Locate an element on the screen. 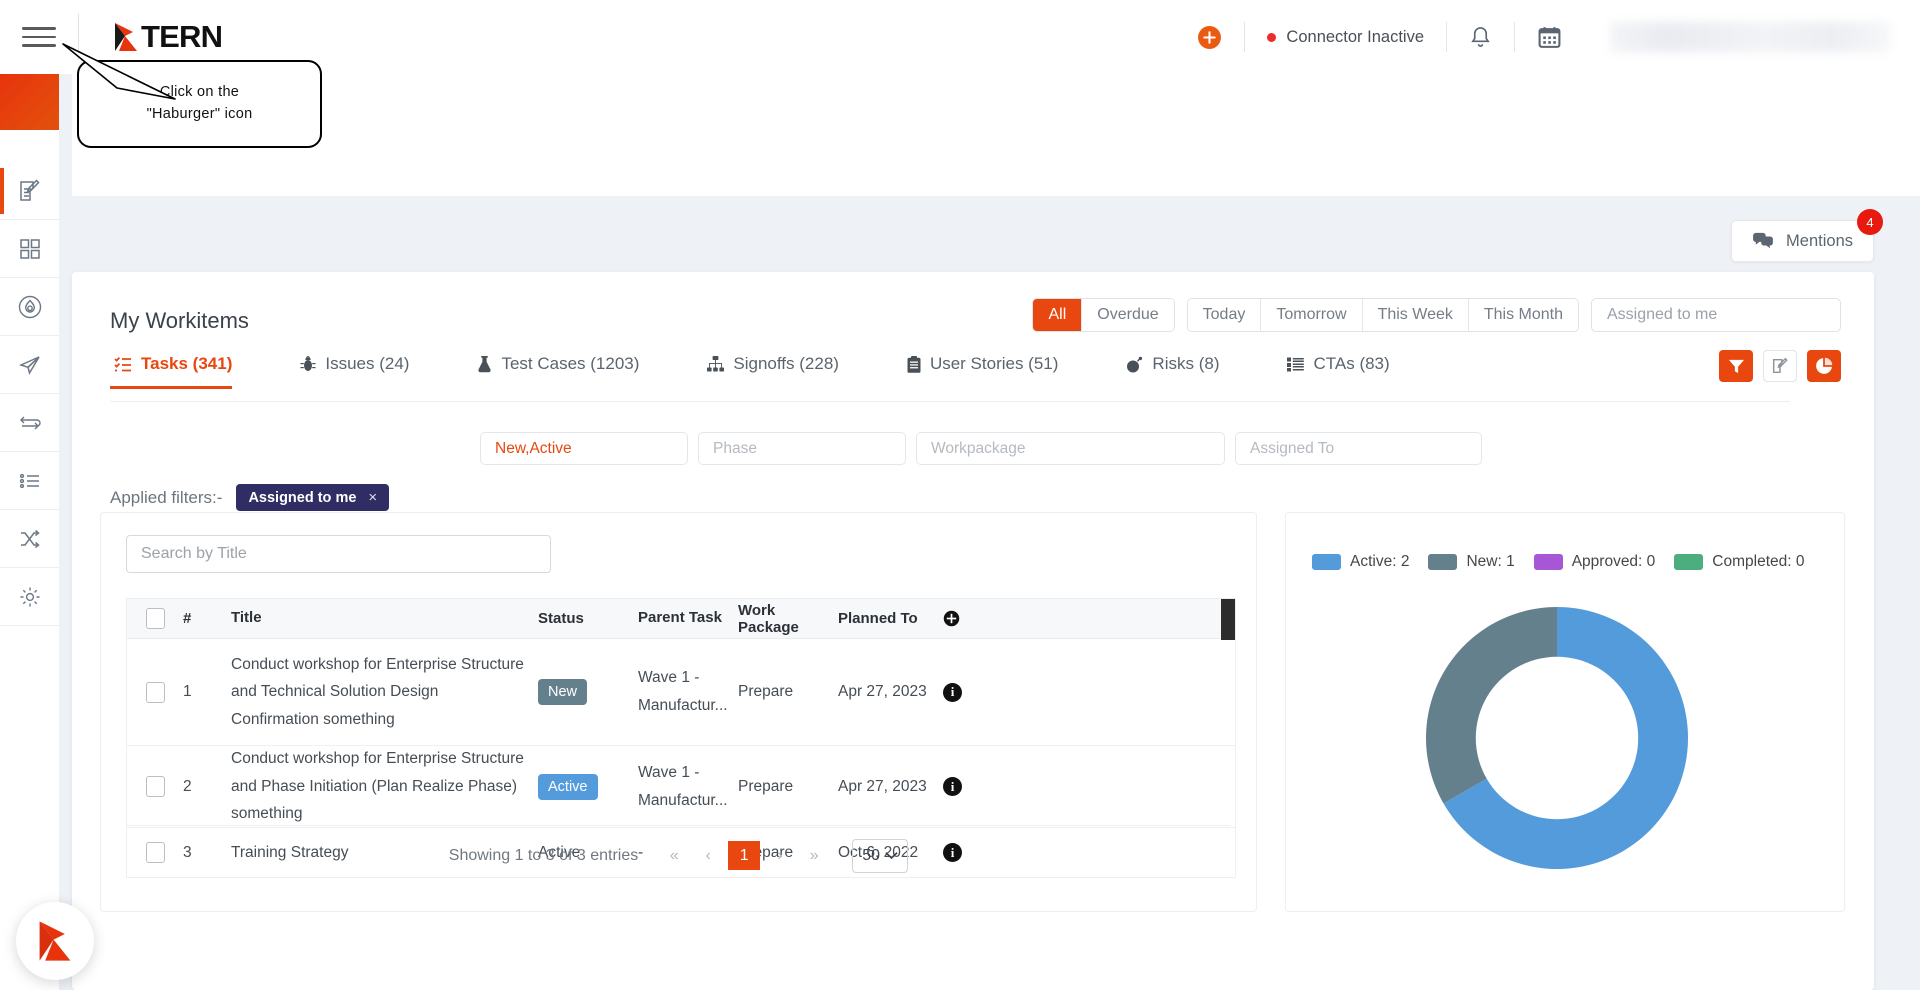  tab-issues: Issues (24) is located at coordinates (363, 371).